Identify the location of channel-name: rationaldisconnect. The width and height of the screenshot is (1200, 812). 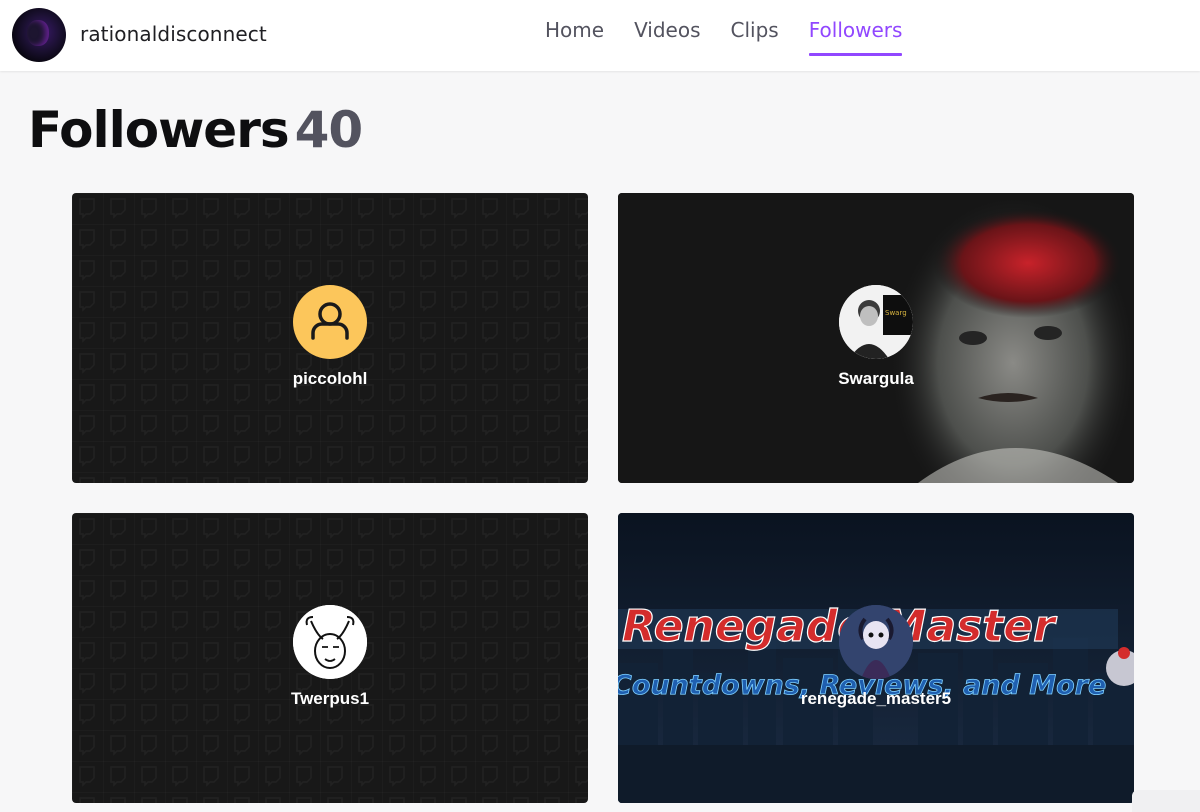
(173, 34).